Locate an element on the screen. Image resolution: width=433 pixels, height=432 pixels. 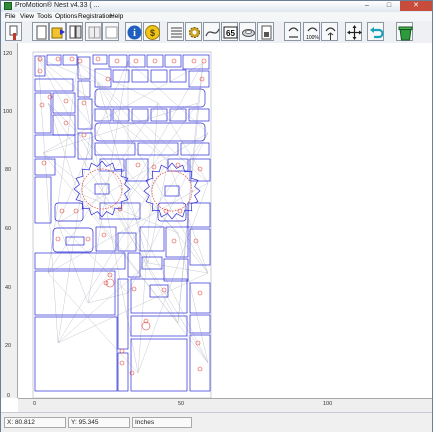
maximize-button: □ is located at coordinates (389, 6).